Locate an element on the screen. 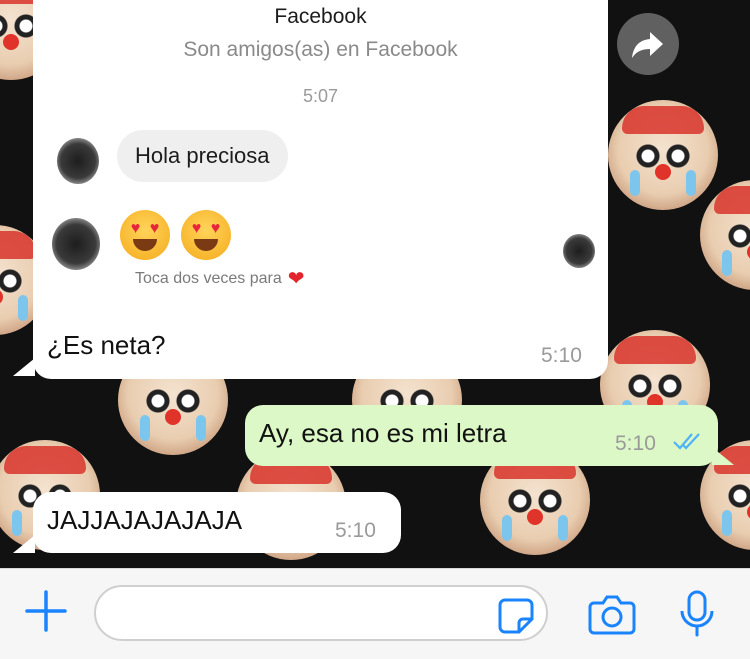 This screenshot has height=659, width=750. read-ticks-icon is located at coordinates (686, 441).